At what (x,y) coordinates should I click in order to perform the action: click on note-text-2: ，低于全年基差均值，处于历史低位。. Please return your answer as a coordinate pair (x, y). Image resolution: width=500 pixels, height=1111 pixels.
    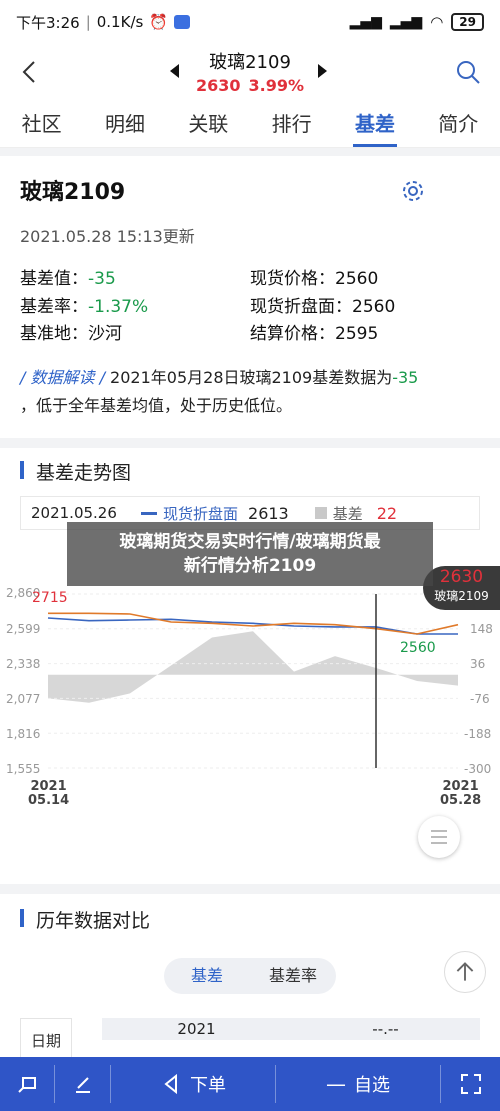
    Looking at the image, I should click on (156, 405).